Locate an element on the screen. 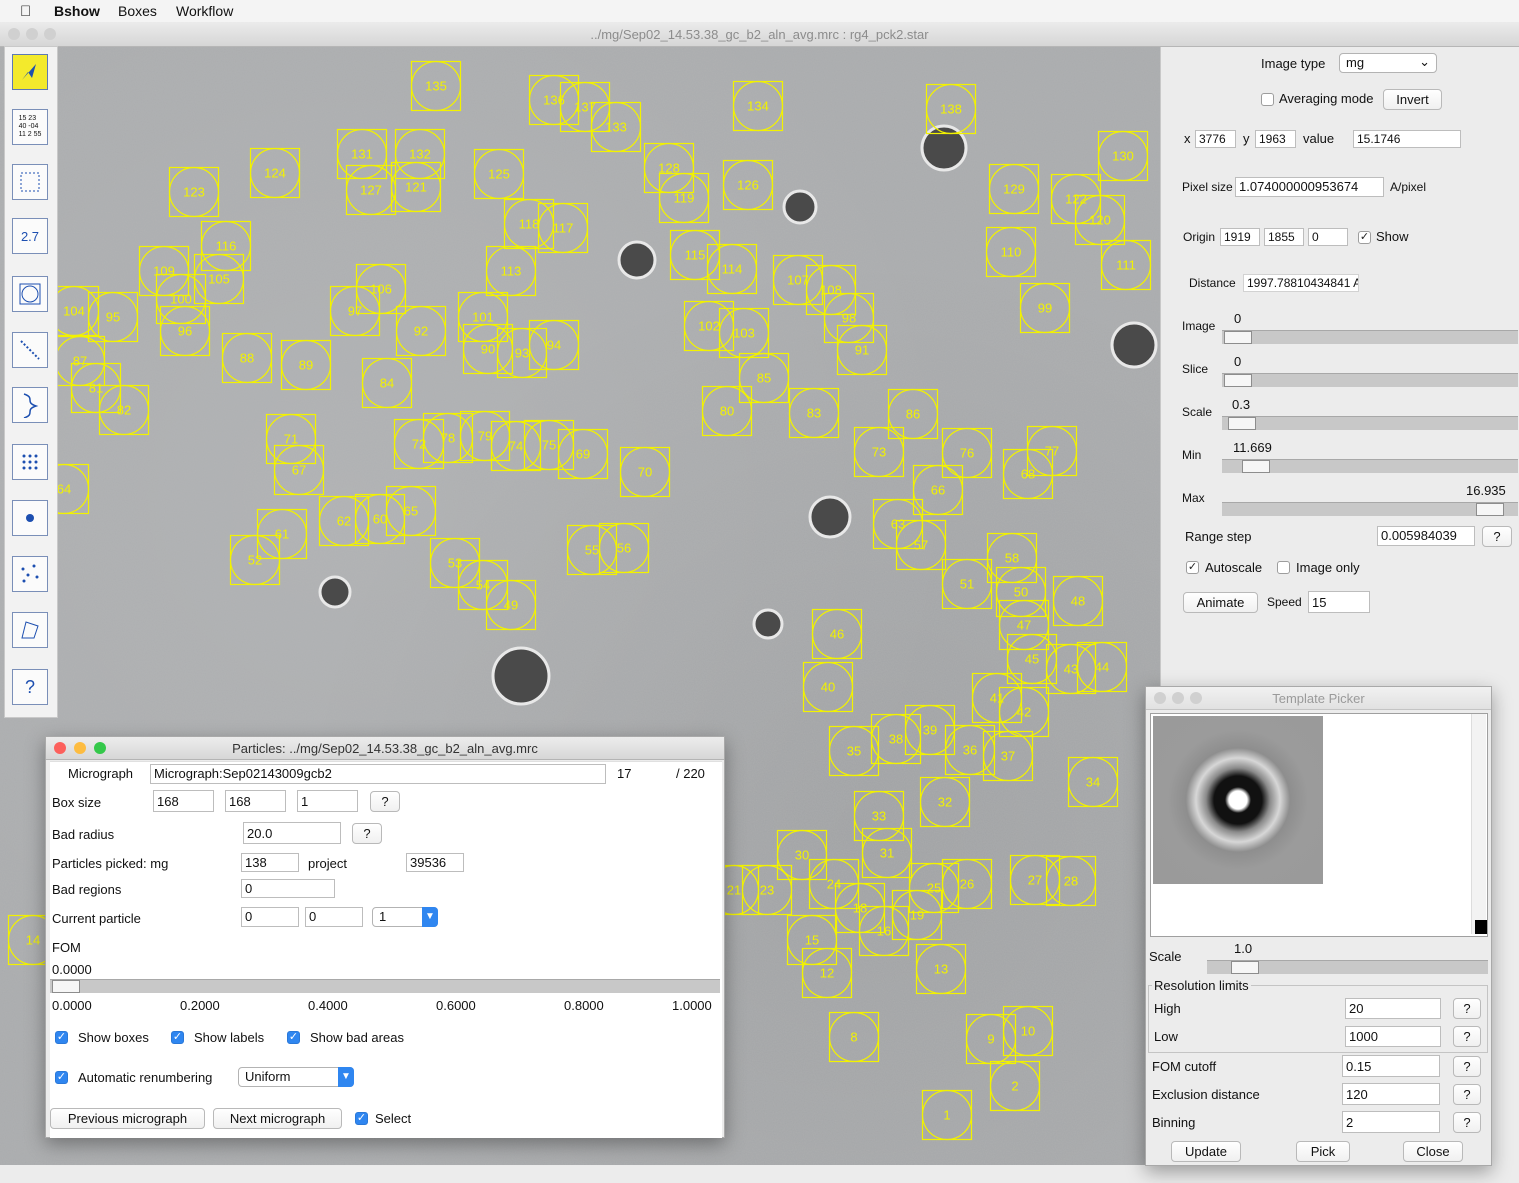 The width and height of the screenshot is (1519, 1183). origin-x-field: 1919 is located at coordinates (1240, 237).